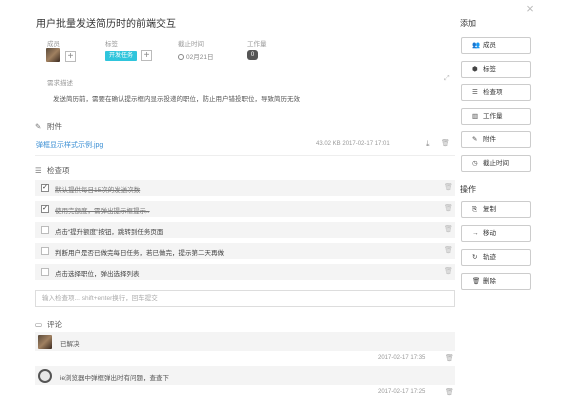  Describe the element at coordinates (489, 45) in the screenshot. I see `button-label: 成员` at that location.